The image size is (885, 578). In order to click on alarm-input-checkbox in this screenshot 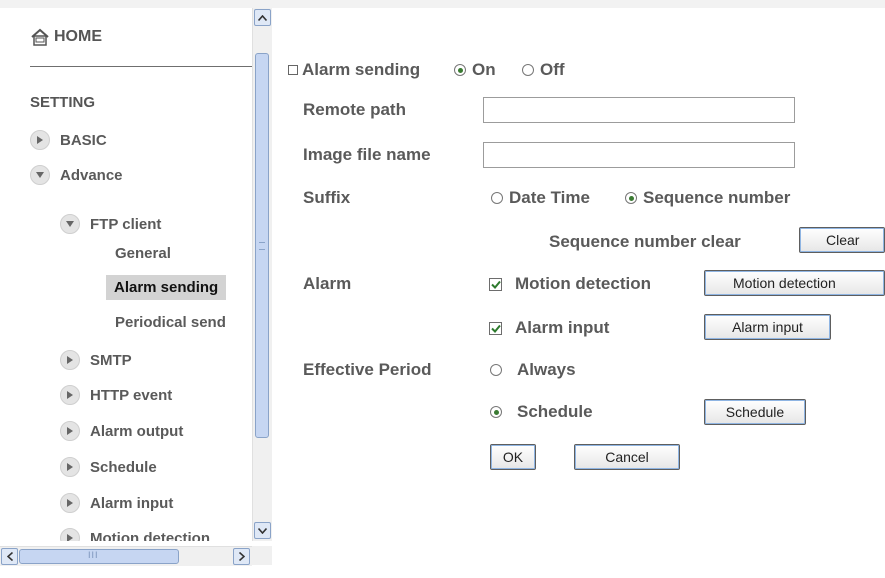, I will do `click(495, 328)`.